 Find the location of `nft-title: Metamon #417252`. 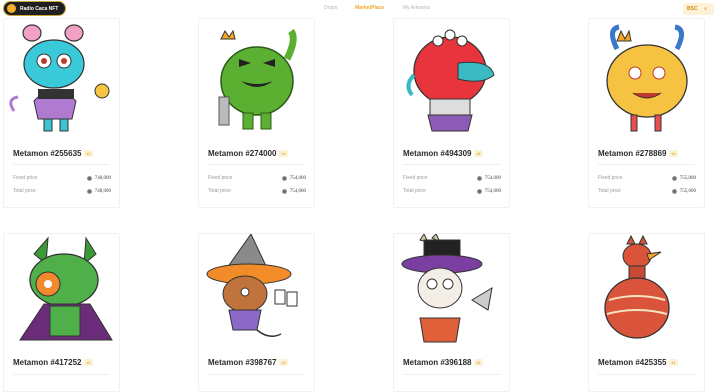

nft-title: Metamon #417252 is located at coordinates (47, 362).